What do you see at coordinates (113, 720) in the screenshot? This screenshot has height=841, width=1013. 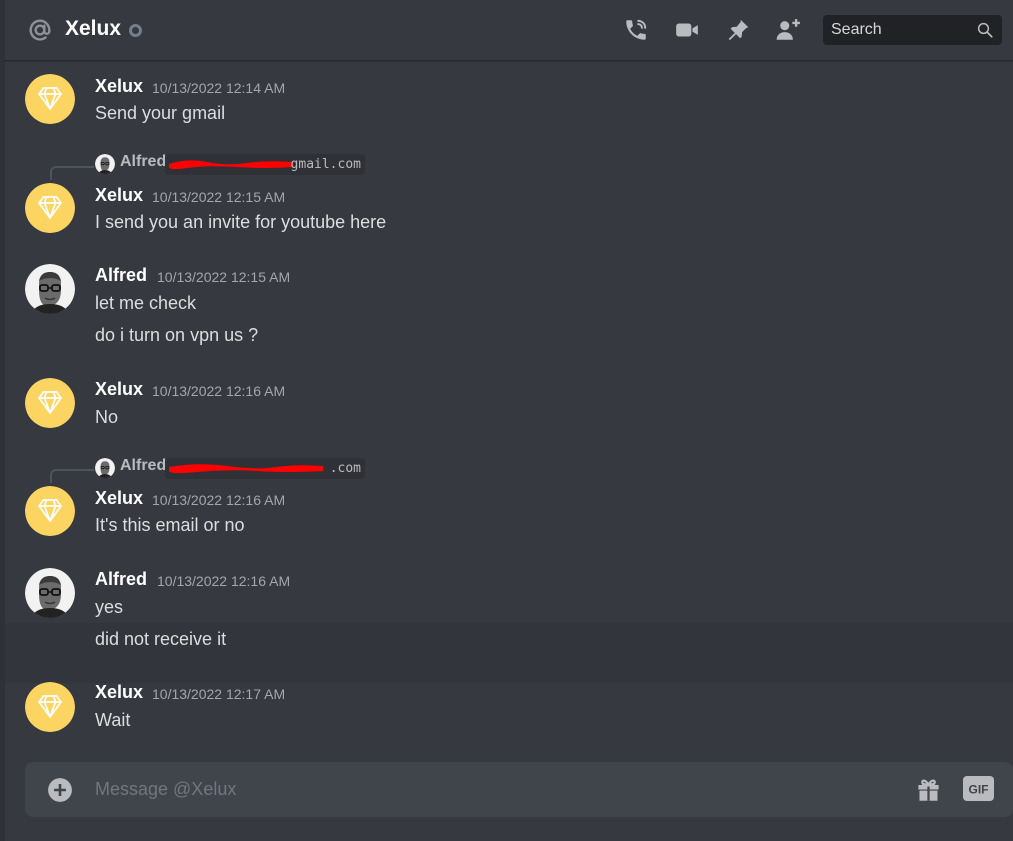 I see `message-text: Wait` at bounding box center [113, 720].